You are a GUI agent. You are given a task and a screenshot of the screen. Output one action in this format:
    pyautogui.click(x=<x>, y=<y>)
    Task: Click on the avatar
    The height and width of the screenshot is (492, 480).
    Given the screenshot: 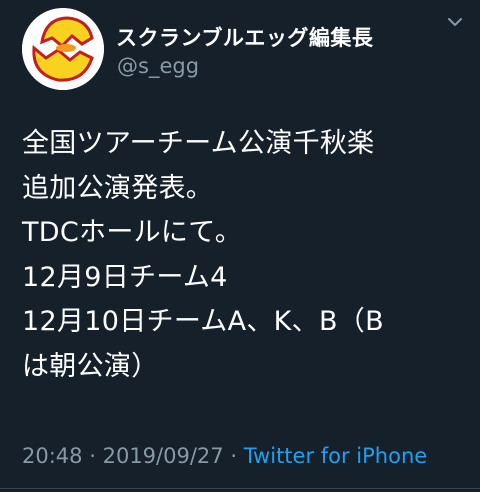 What is the action you would take?
    pyautogui.click(x=63, y=49)
    